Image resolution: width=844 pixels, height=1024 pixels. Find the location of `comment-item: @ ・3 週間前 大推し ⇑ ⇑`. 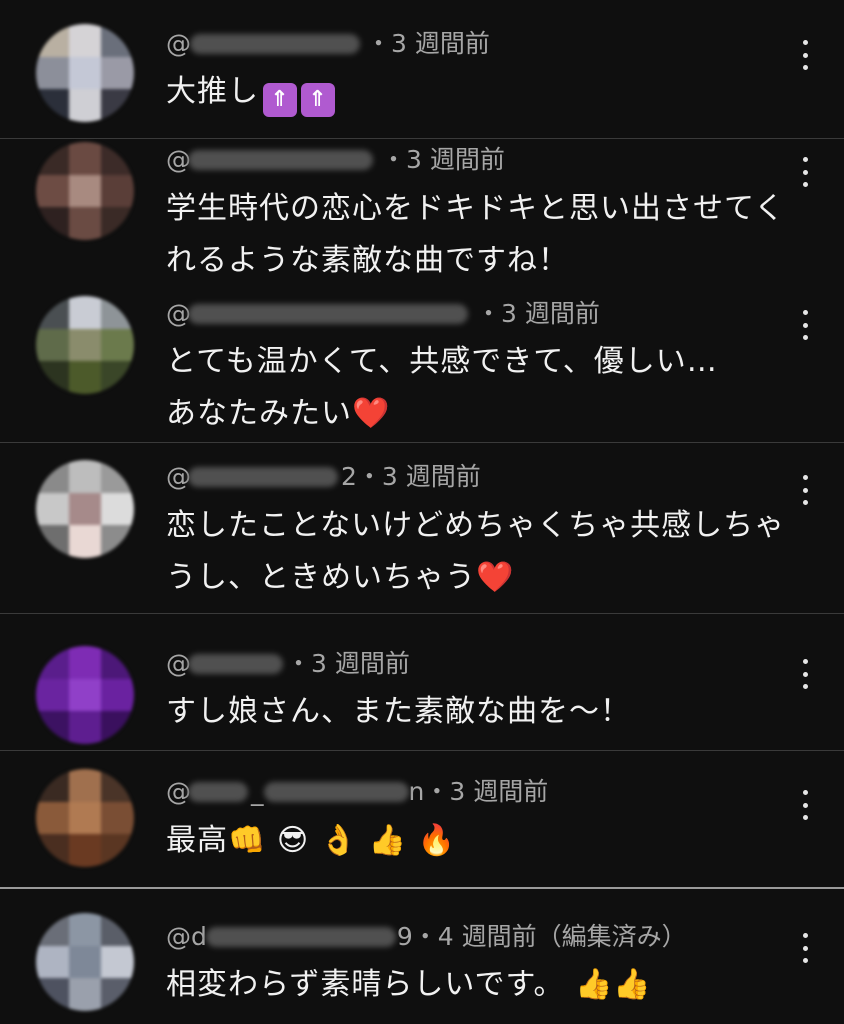

comment-item: @ ・3 週間前 大推し ⇑ ⇑ is located at coordinates (422, 69).